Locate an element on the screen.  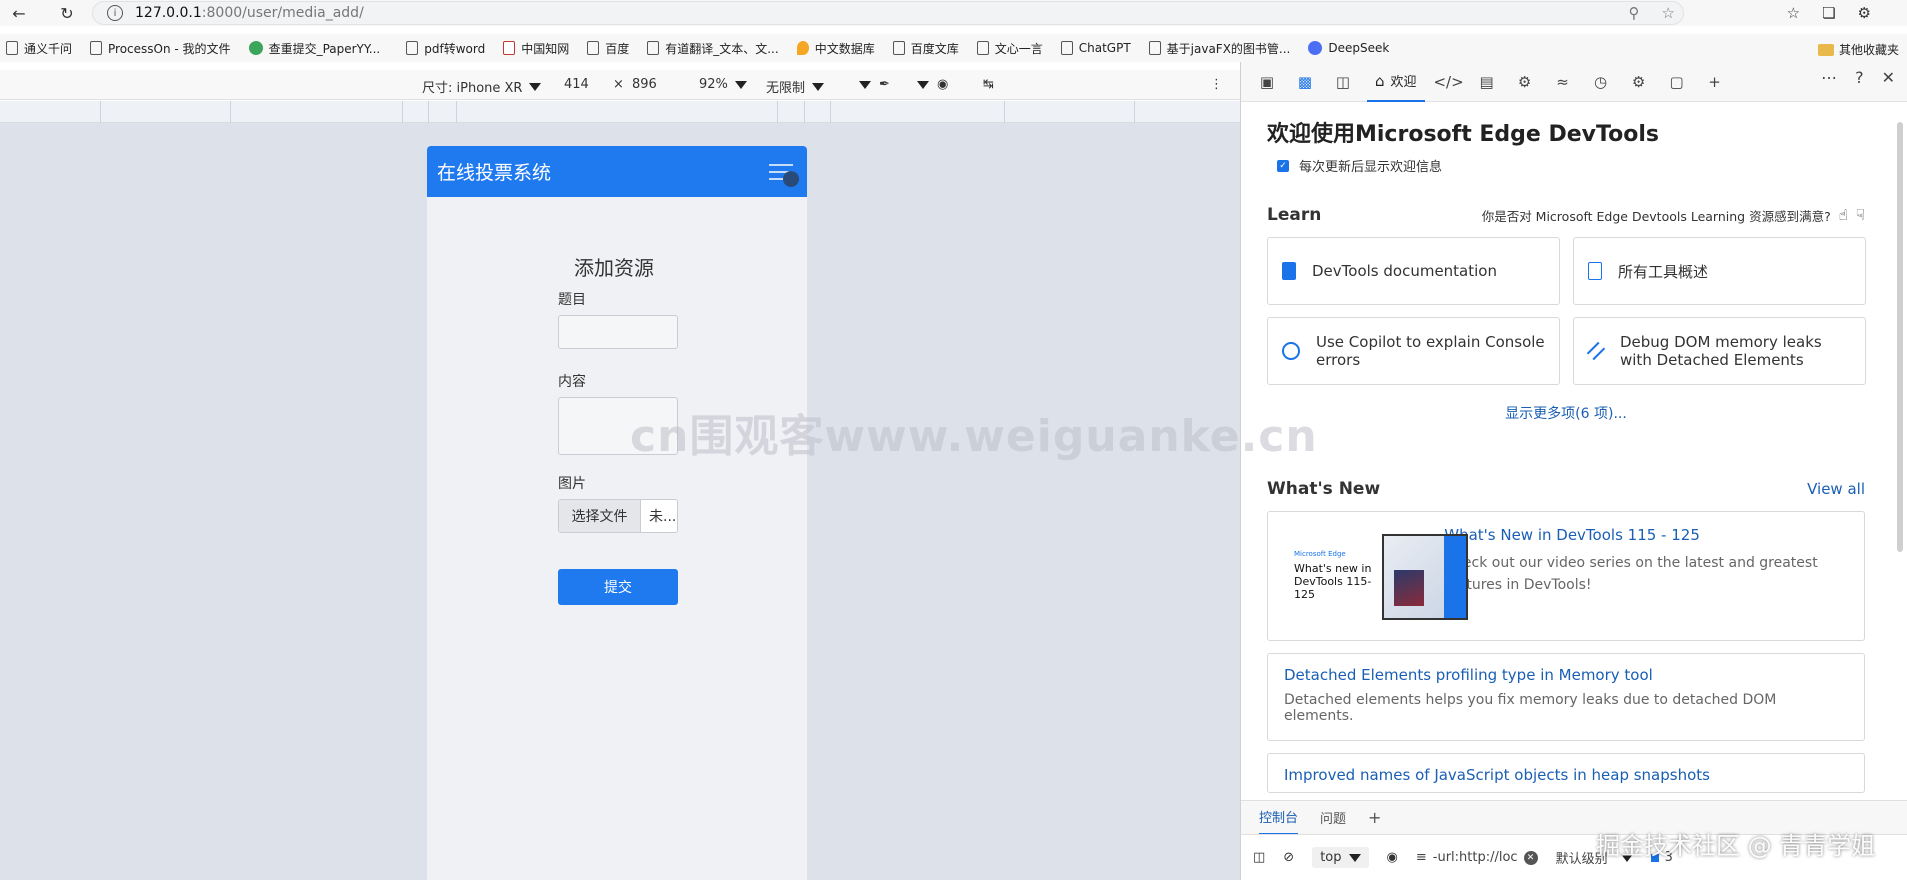
address-bar: i 127.0.0.1:8000/user/media_add/ ⚲ ☆ is located at coordinates (888, 13).